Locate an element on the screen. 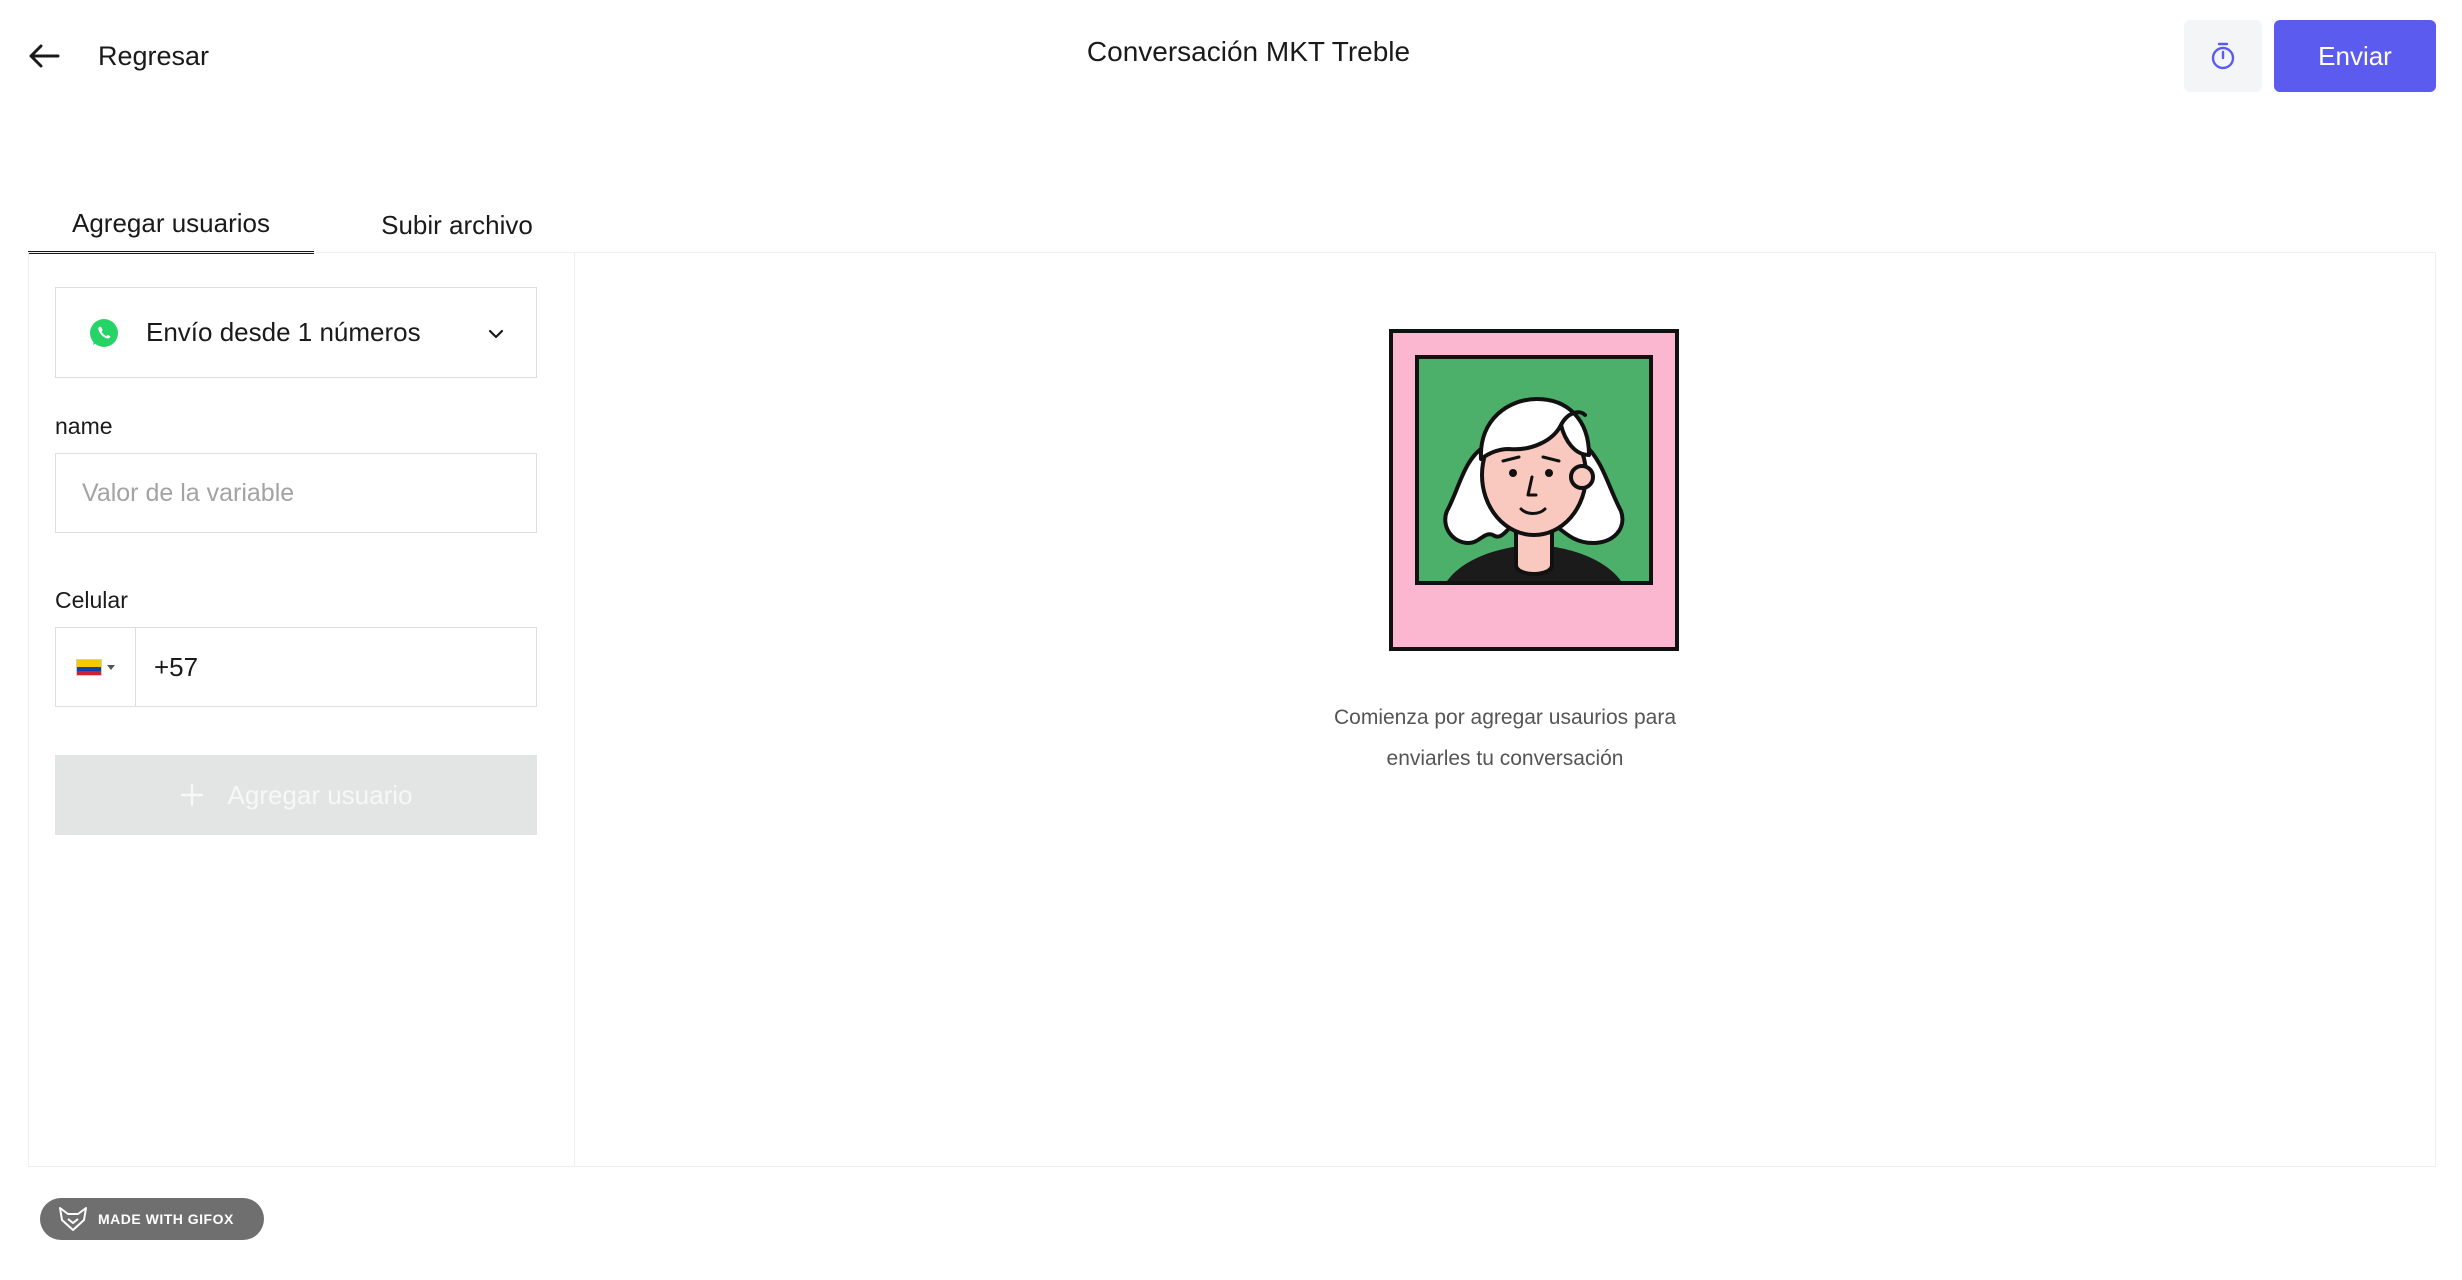  tab-add-users: Agregar usuarios is located at coordinates (171, 225).